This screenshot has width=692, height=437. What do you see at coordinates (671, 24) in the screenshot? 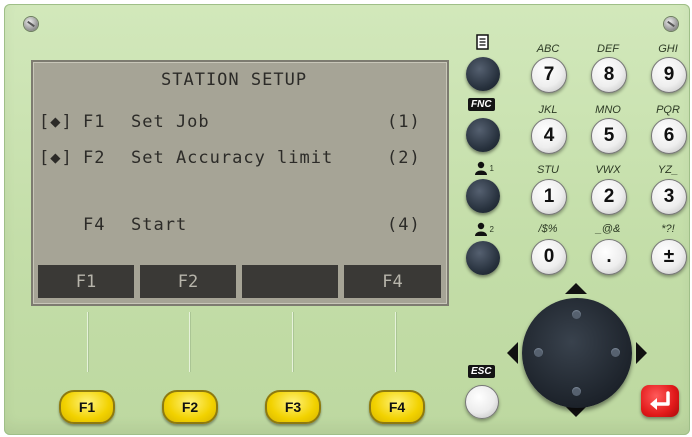
I see `screw-top-right` at bounding box center [671, 24].